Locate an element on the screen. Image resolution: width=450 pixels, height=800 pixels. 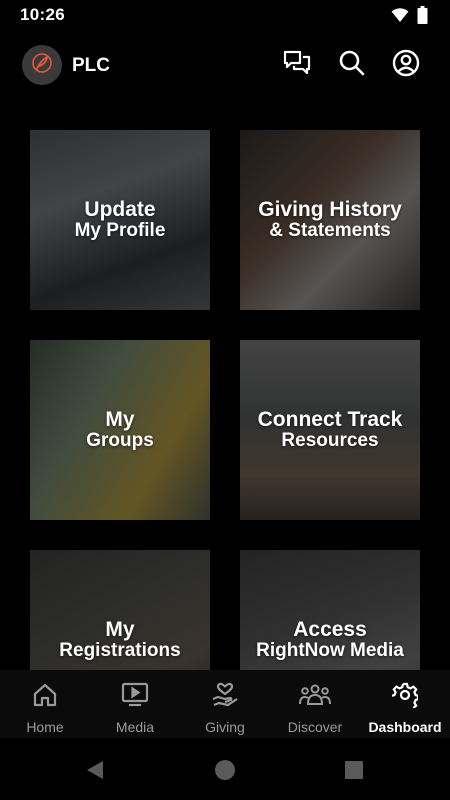
chat-icon is located at coordinates (297, 65).